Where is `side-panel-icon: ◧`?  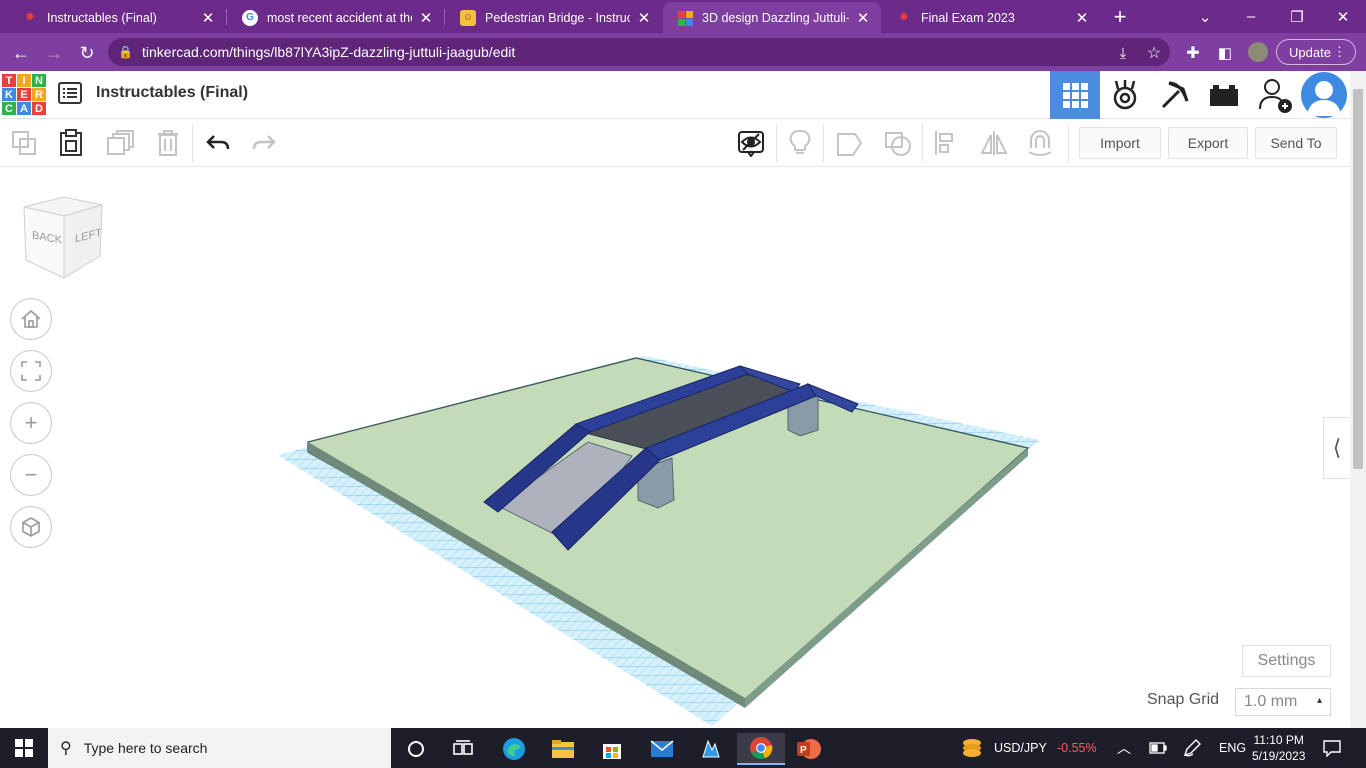
side-panel-icon: ◧ is located at coordinates (1225, 53).